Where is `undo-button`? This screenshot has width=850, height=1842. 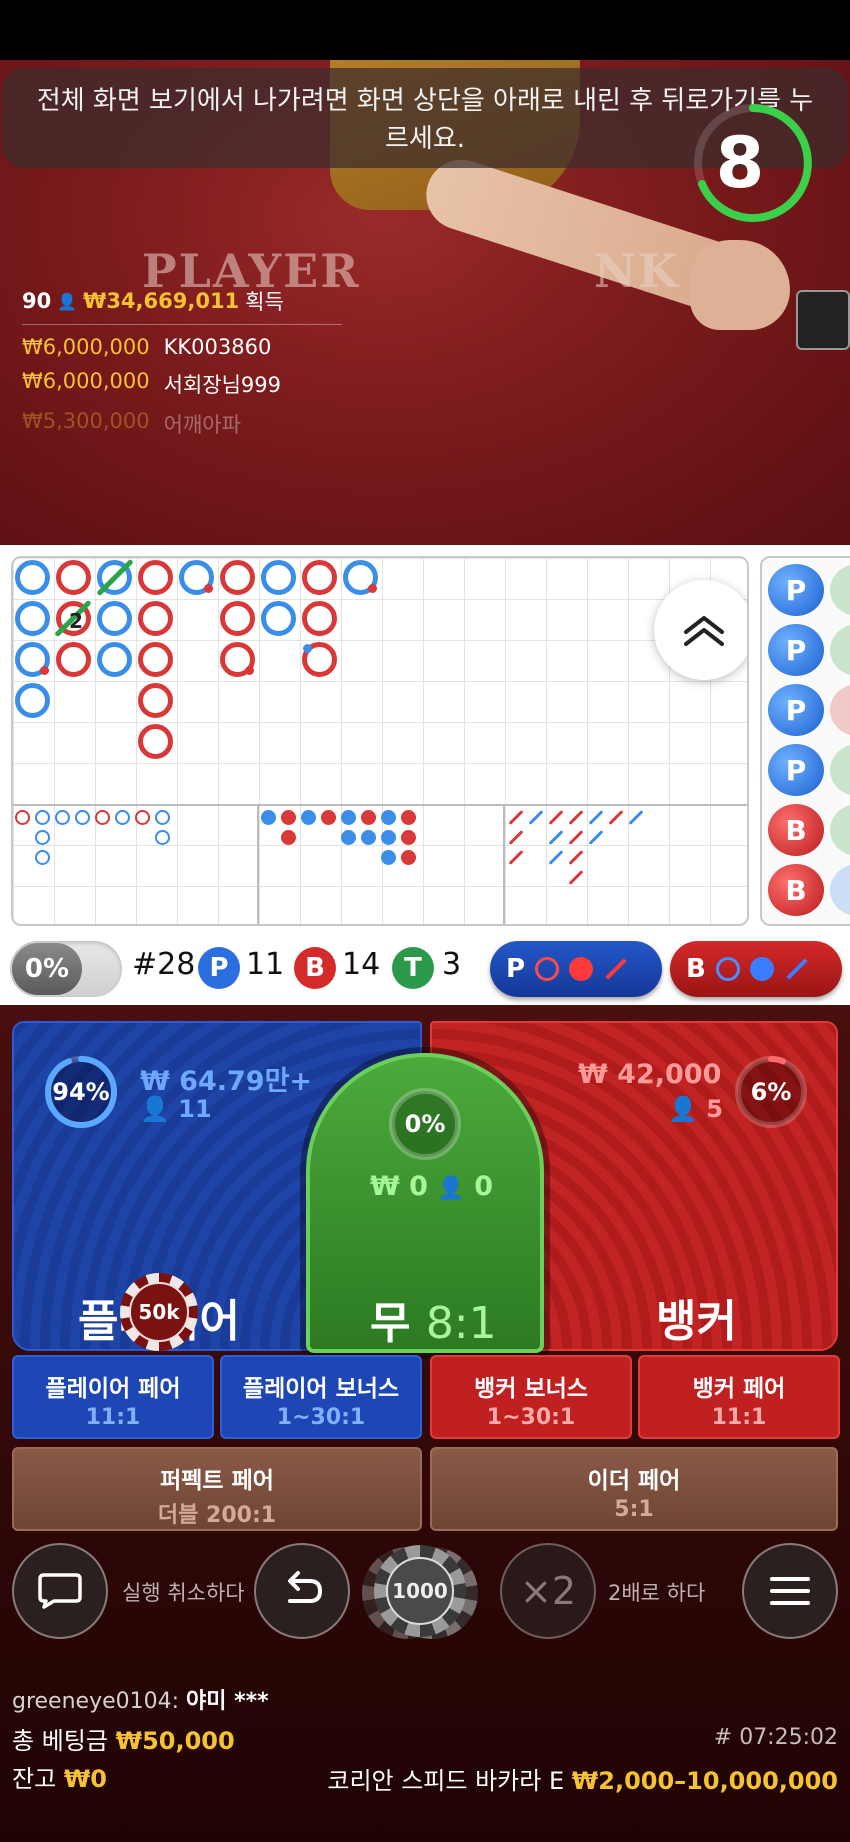
undo-button is located at coordinates (302, 1591).